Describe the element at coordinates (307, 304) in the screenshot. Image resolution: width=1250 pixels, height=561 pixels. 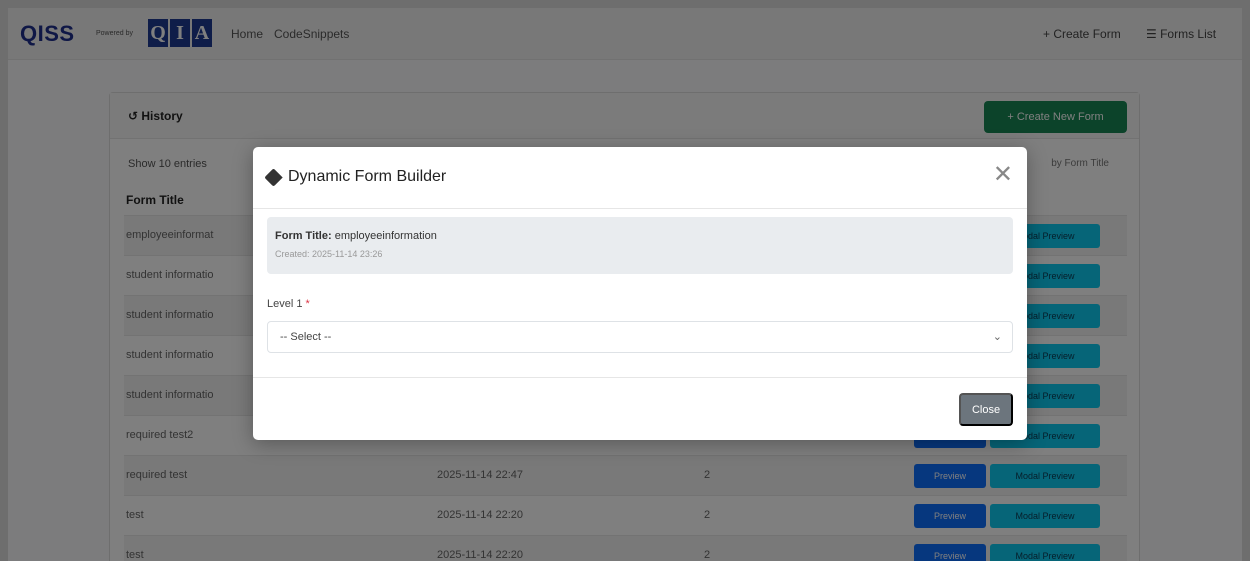
I see `required-mark: *` at that location.